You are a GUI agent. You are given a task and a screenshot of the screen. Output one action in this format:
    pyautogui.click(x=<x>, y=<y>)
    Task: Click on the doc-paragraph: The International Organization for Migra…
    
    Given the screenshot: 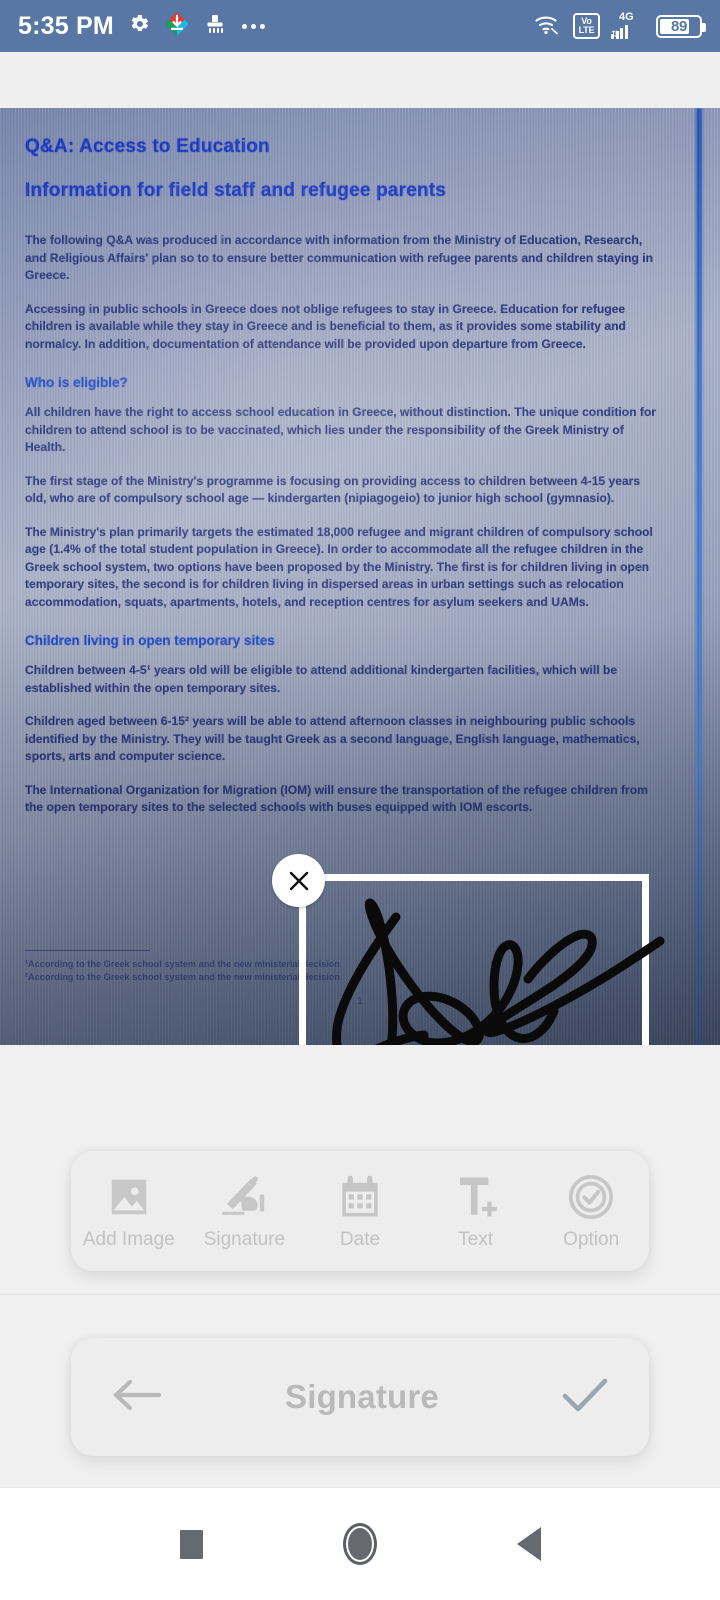 What is the action you would take?
    pyautogui.click(x=336, y=798)
    